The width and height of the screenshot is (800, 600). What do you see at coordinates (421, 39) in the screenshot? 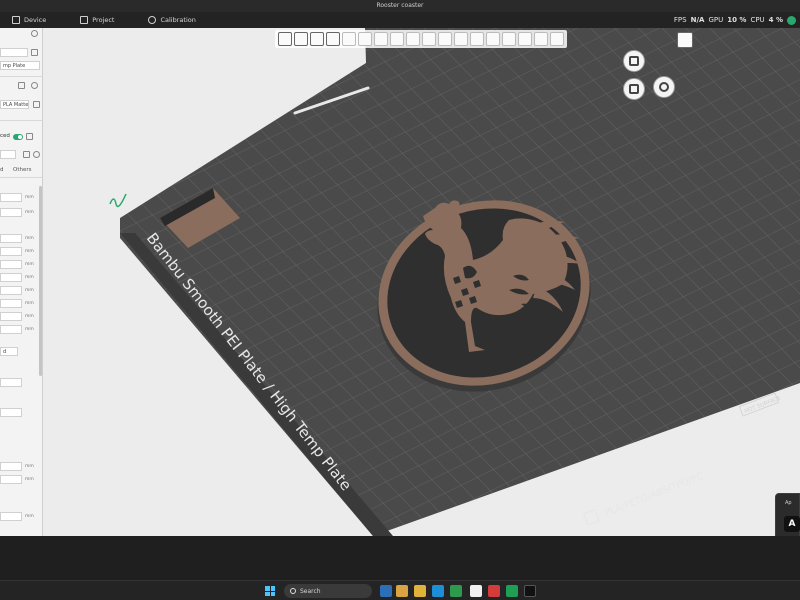
I see `canvas-toolbar` at bounding box center [421, 39].